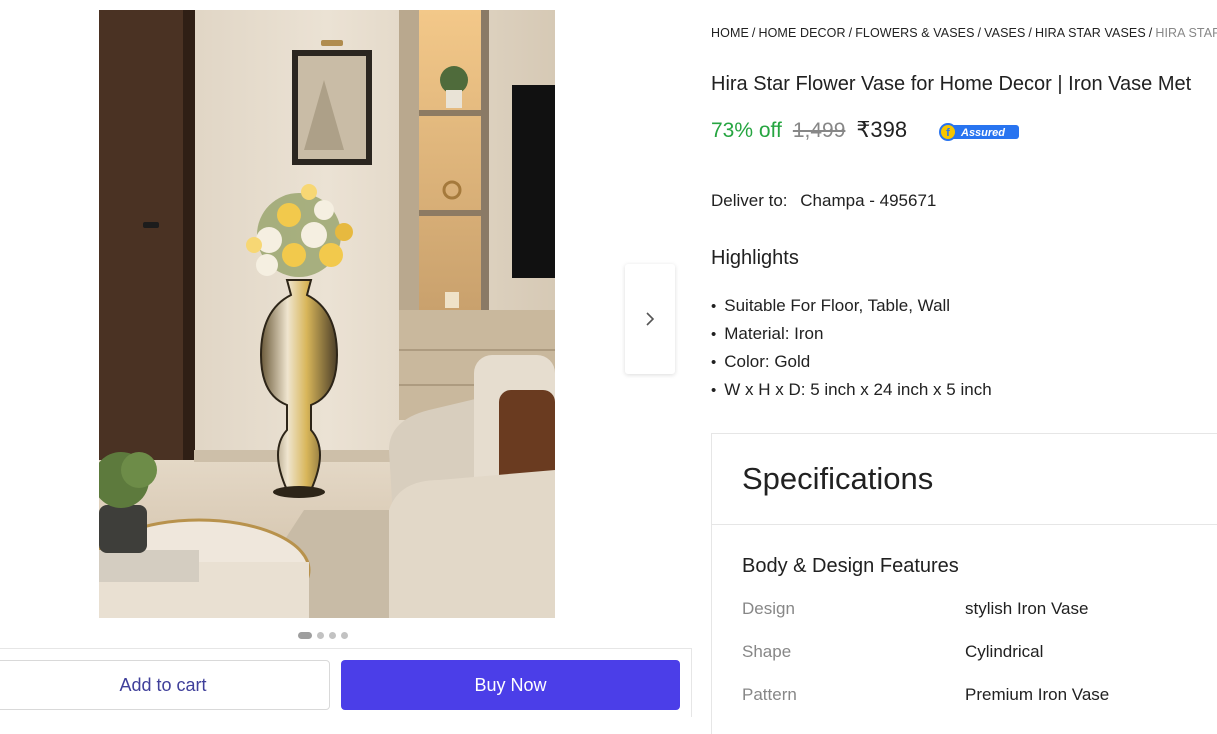 This screenshot has width=1217, height=734. I want to click on add-to-cart-label: Add to cart, so click(163, 684).